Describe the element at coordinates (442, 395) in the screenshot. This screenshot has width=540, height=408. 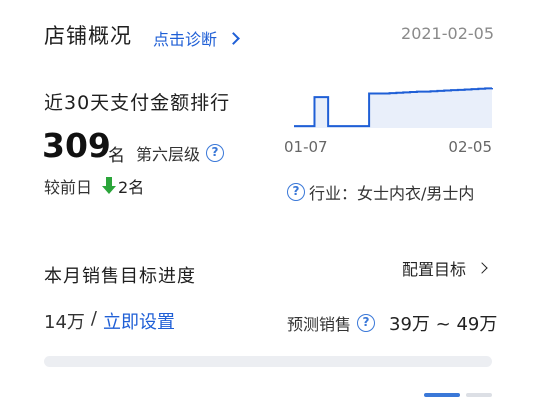
I see `pager-dot-active` at that location.